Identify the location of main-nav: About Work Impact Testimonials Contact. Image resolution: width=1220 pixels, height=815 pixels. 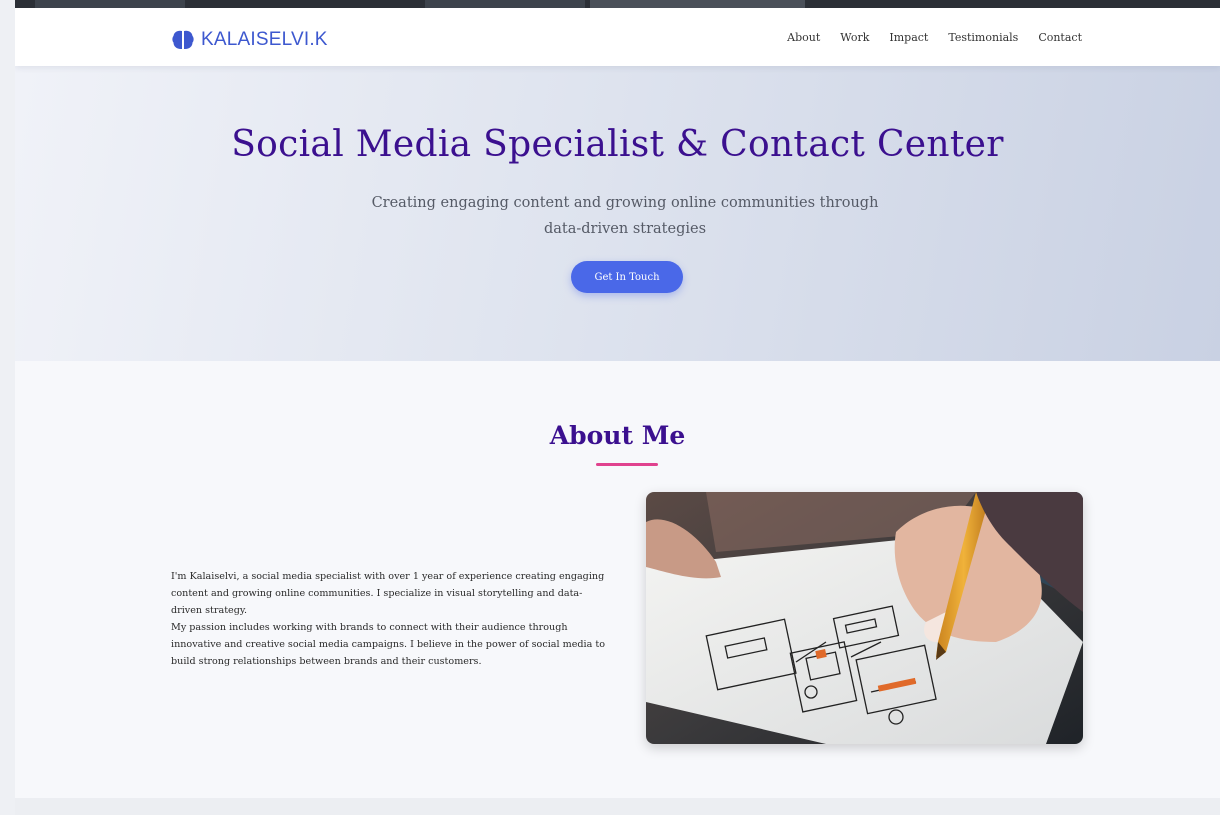
(934, 37).